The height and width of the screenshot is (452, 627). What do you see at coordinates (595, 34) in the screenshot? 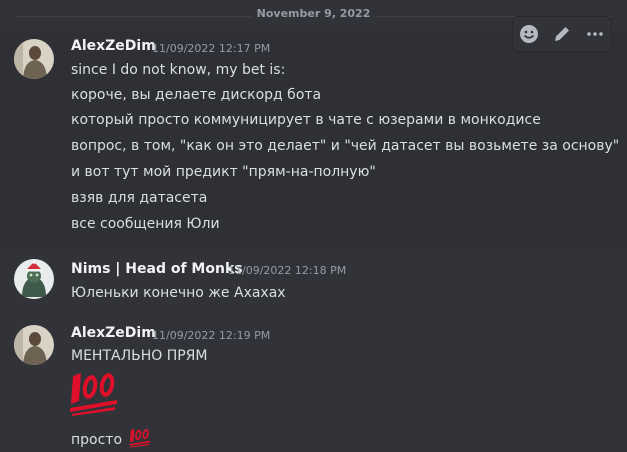
I see `more-icon` at bounding box center [595, 34].